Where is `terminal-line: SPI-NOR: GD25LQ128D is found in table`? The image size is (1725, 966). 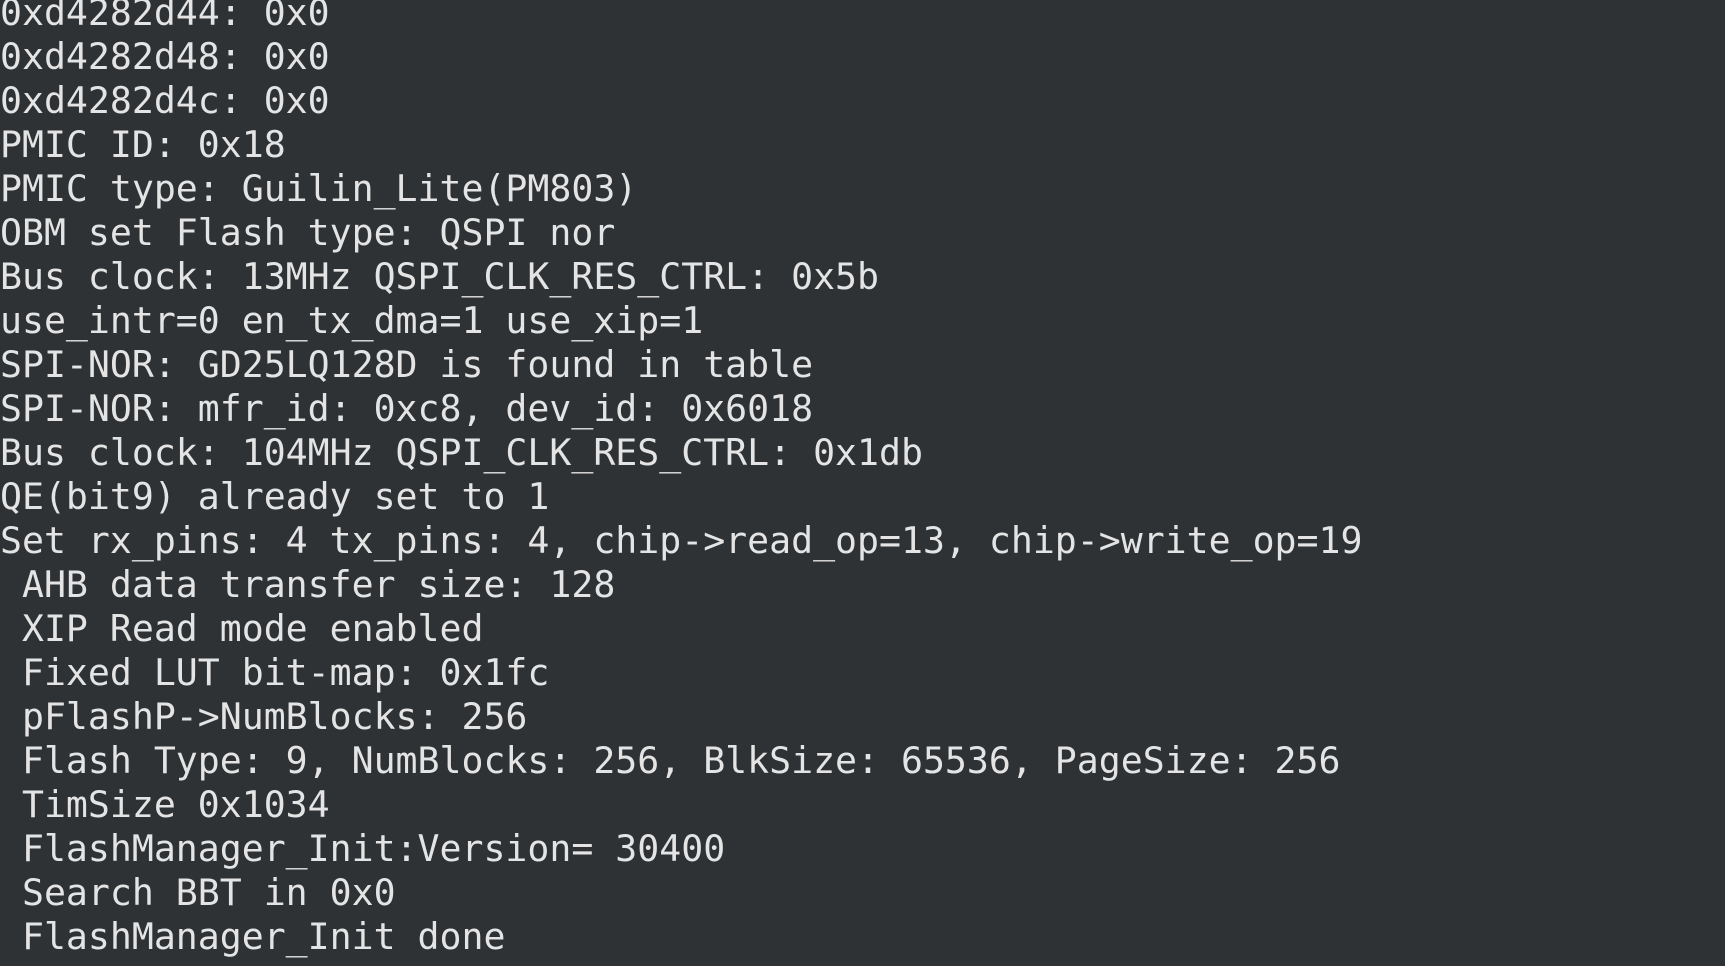
terminal-line: SPI-NOR: GD25LQ128D is found in table is located at coordinates (407, 364).